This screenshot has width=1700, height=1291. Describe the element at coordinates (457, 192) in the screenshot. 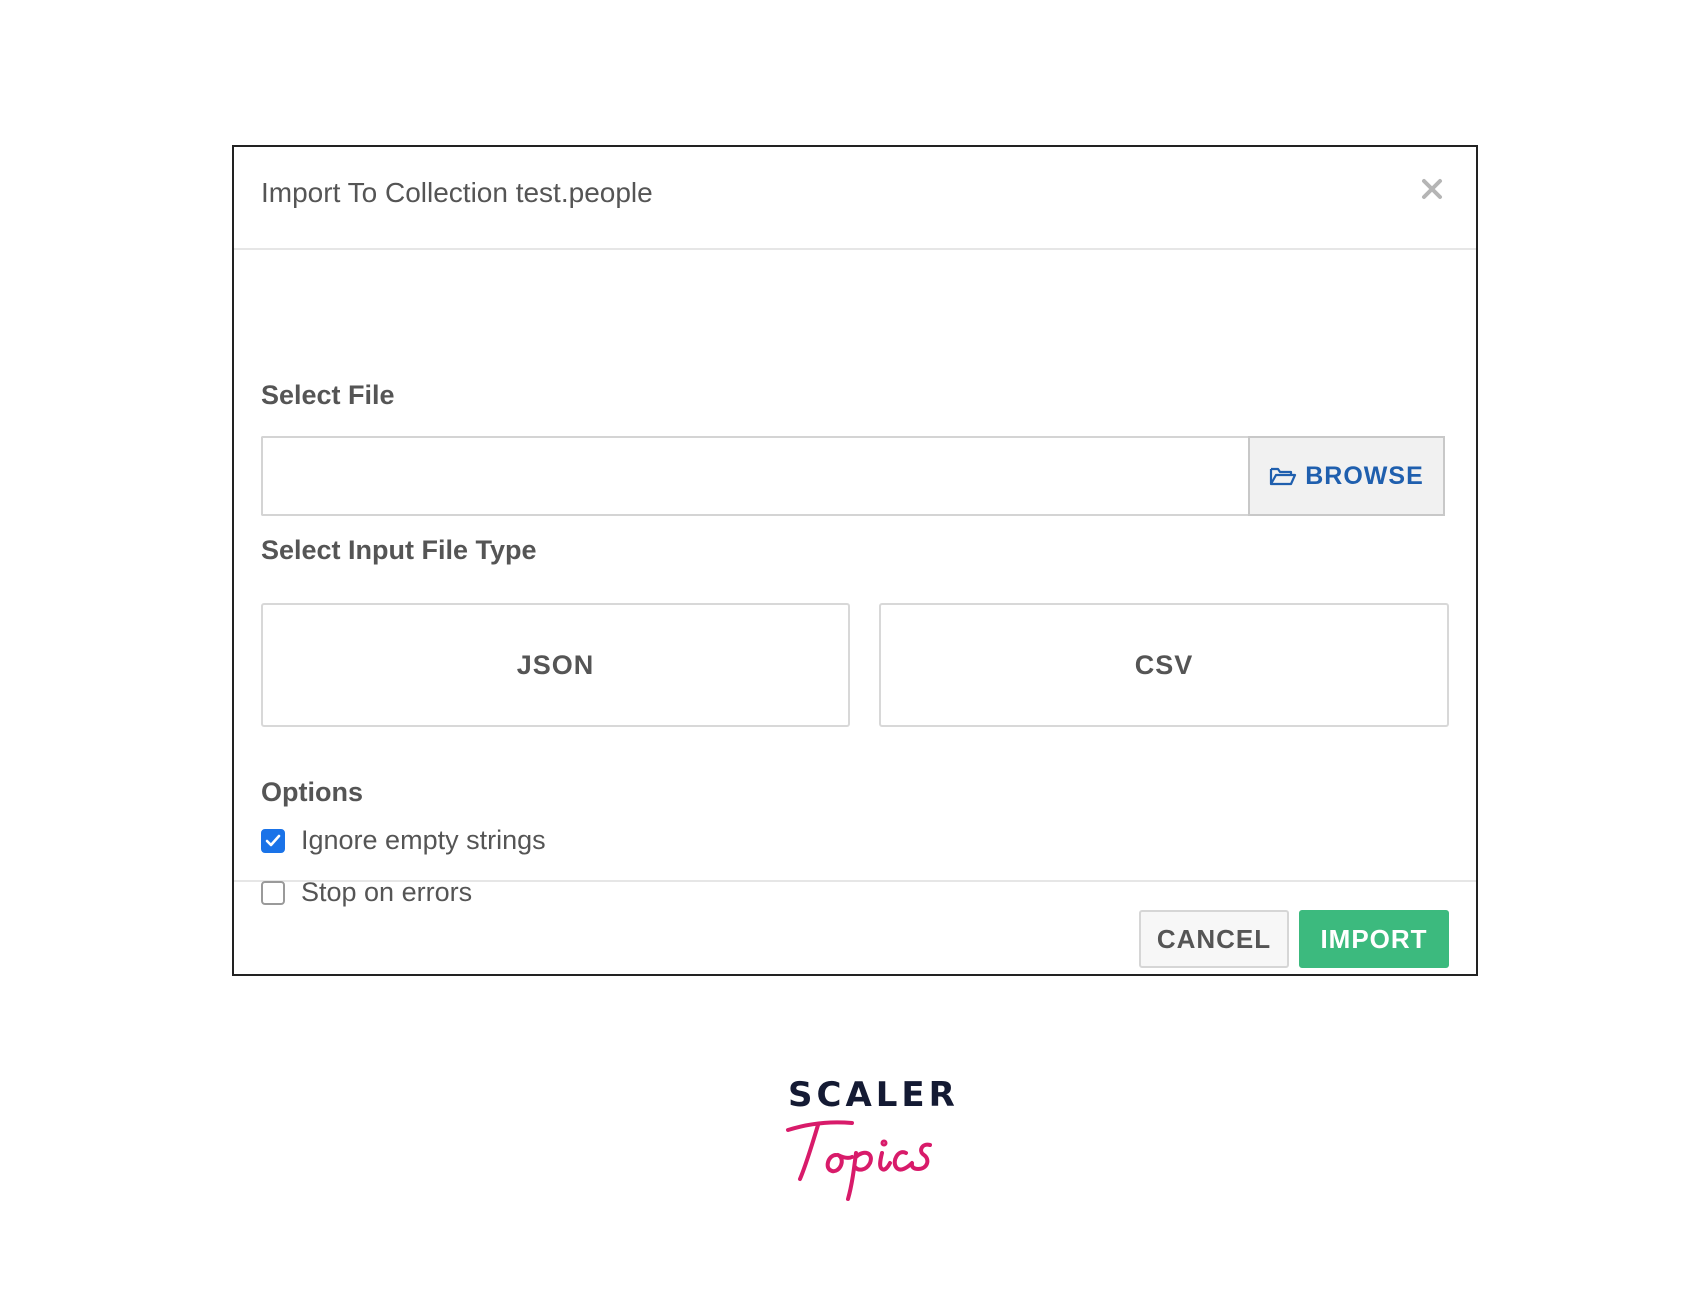

I see `dialog-title: Import To Collection test.people` at that location.